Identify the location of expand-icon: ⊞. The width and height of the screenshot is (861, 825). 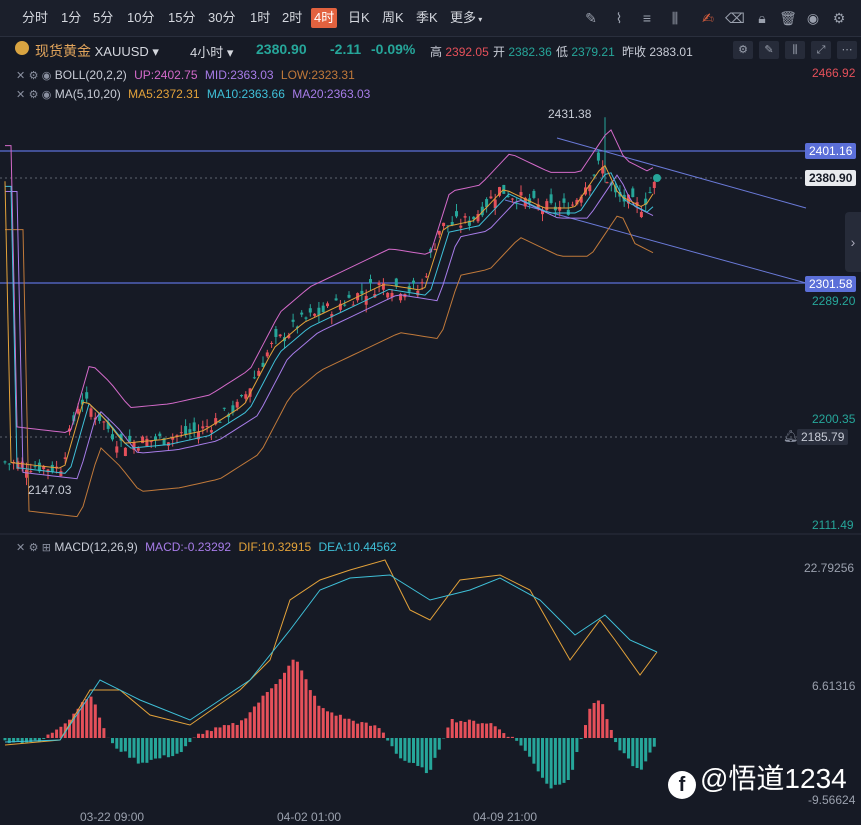
(46, 548).